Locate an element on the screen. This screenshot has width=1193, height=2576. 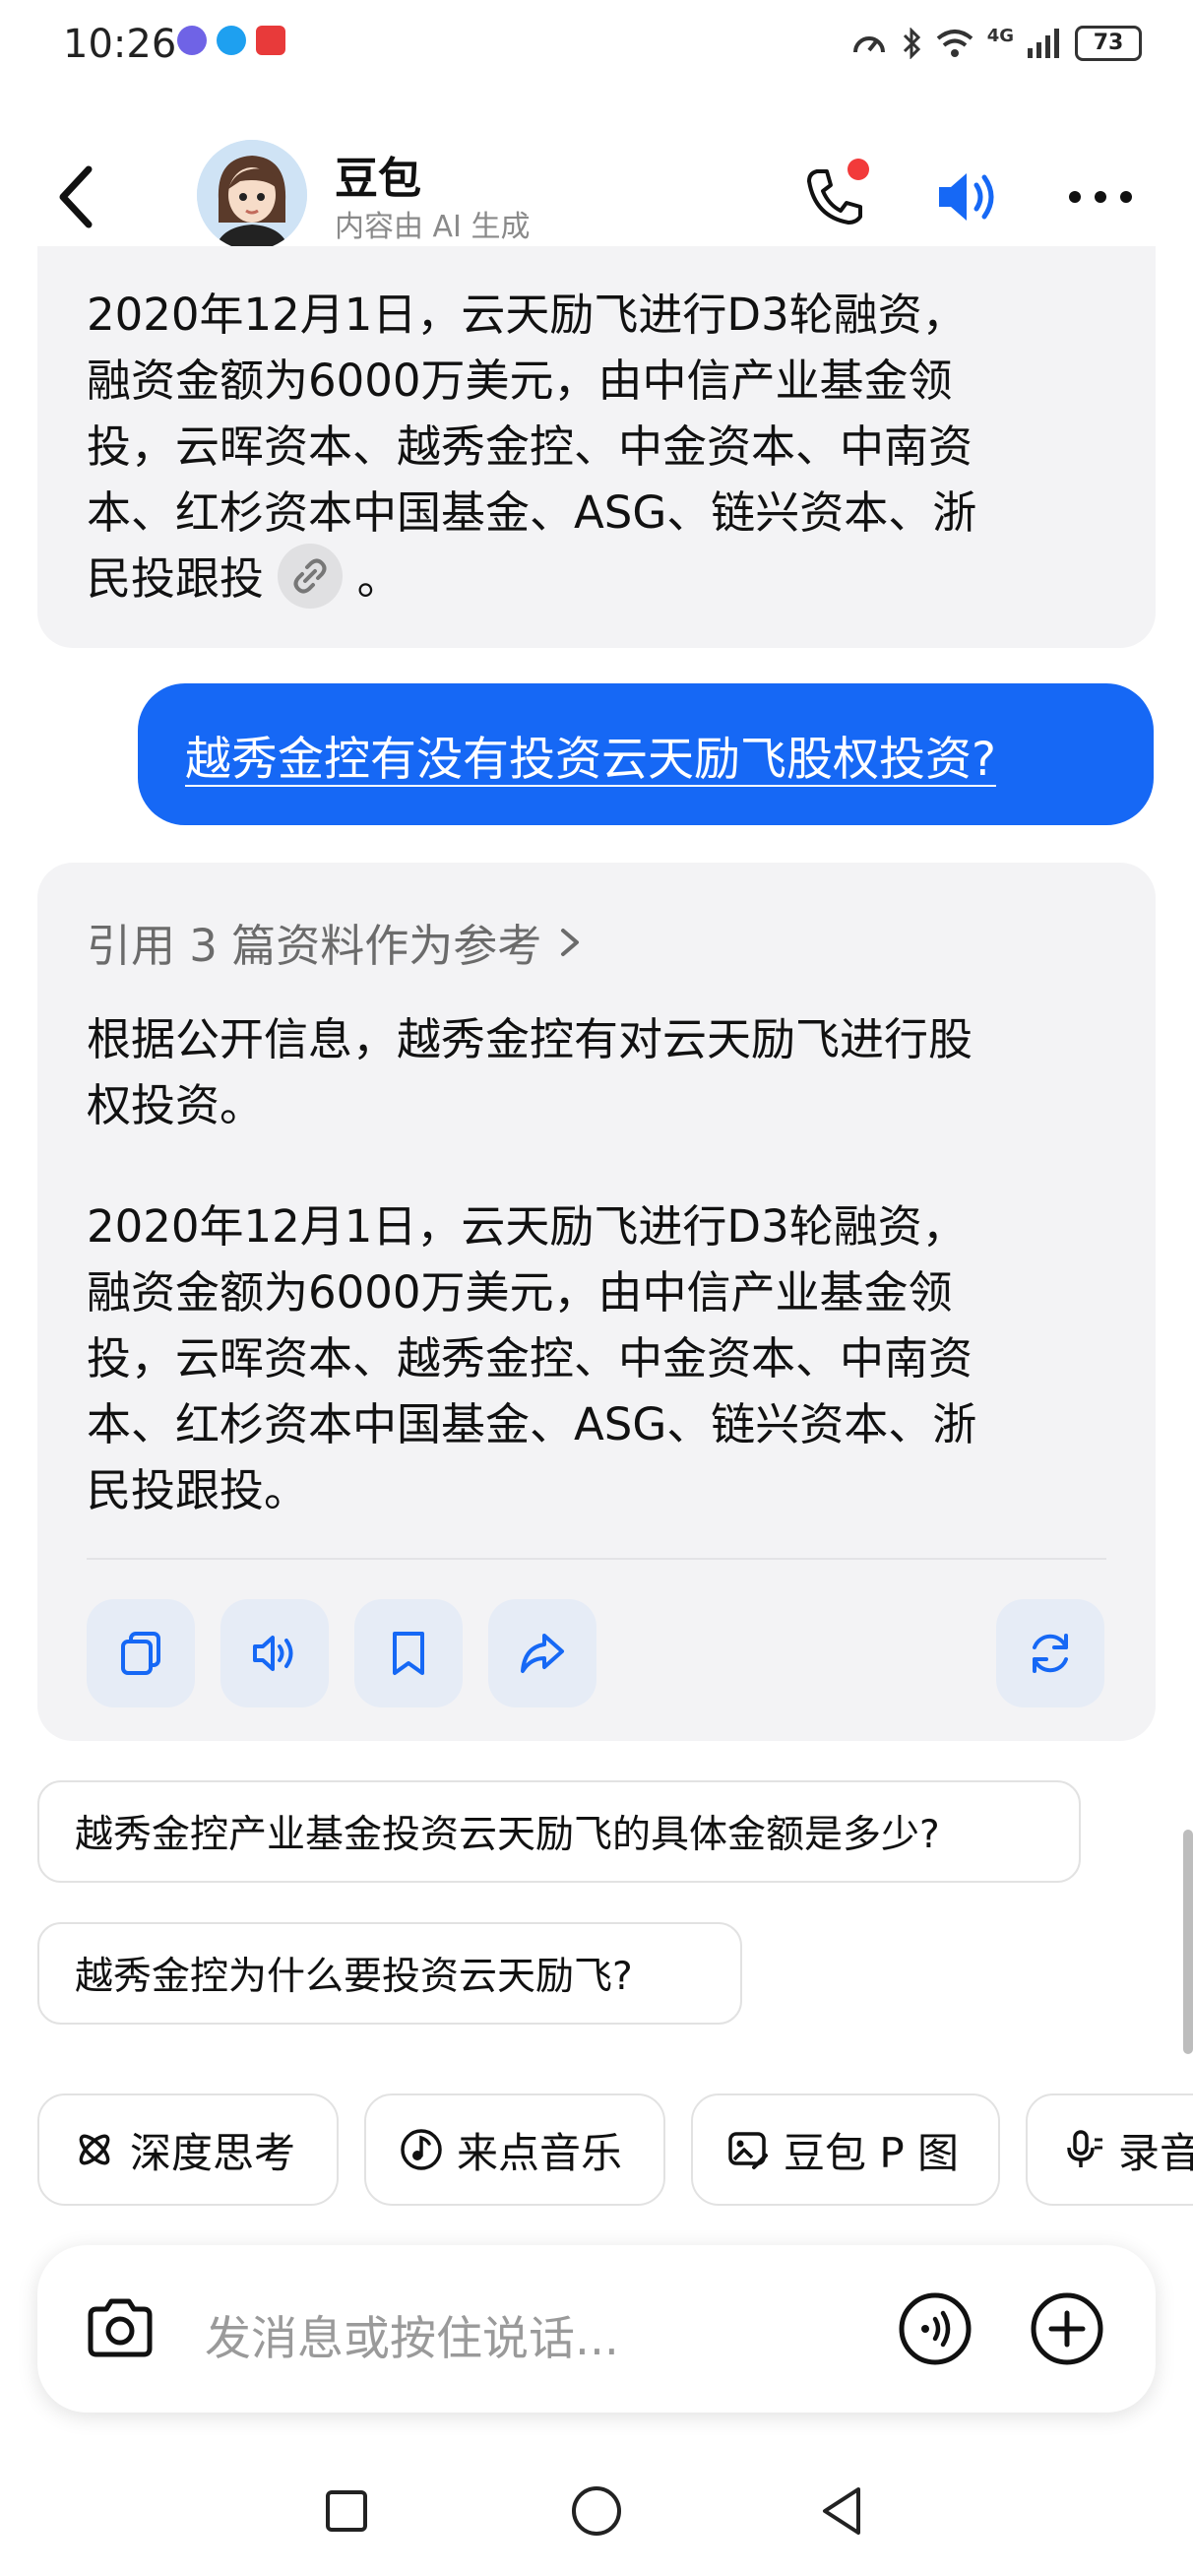
notification-dot is located at coordinates (858, 169).